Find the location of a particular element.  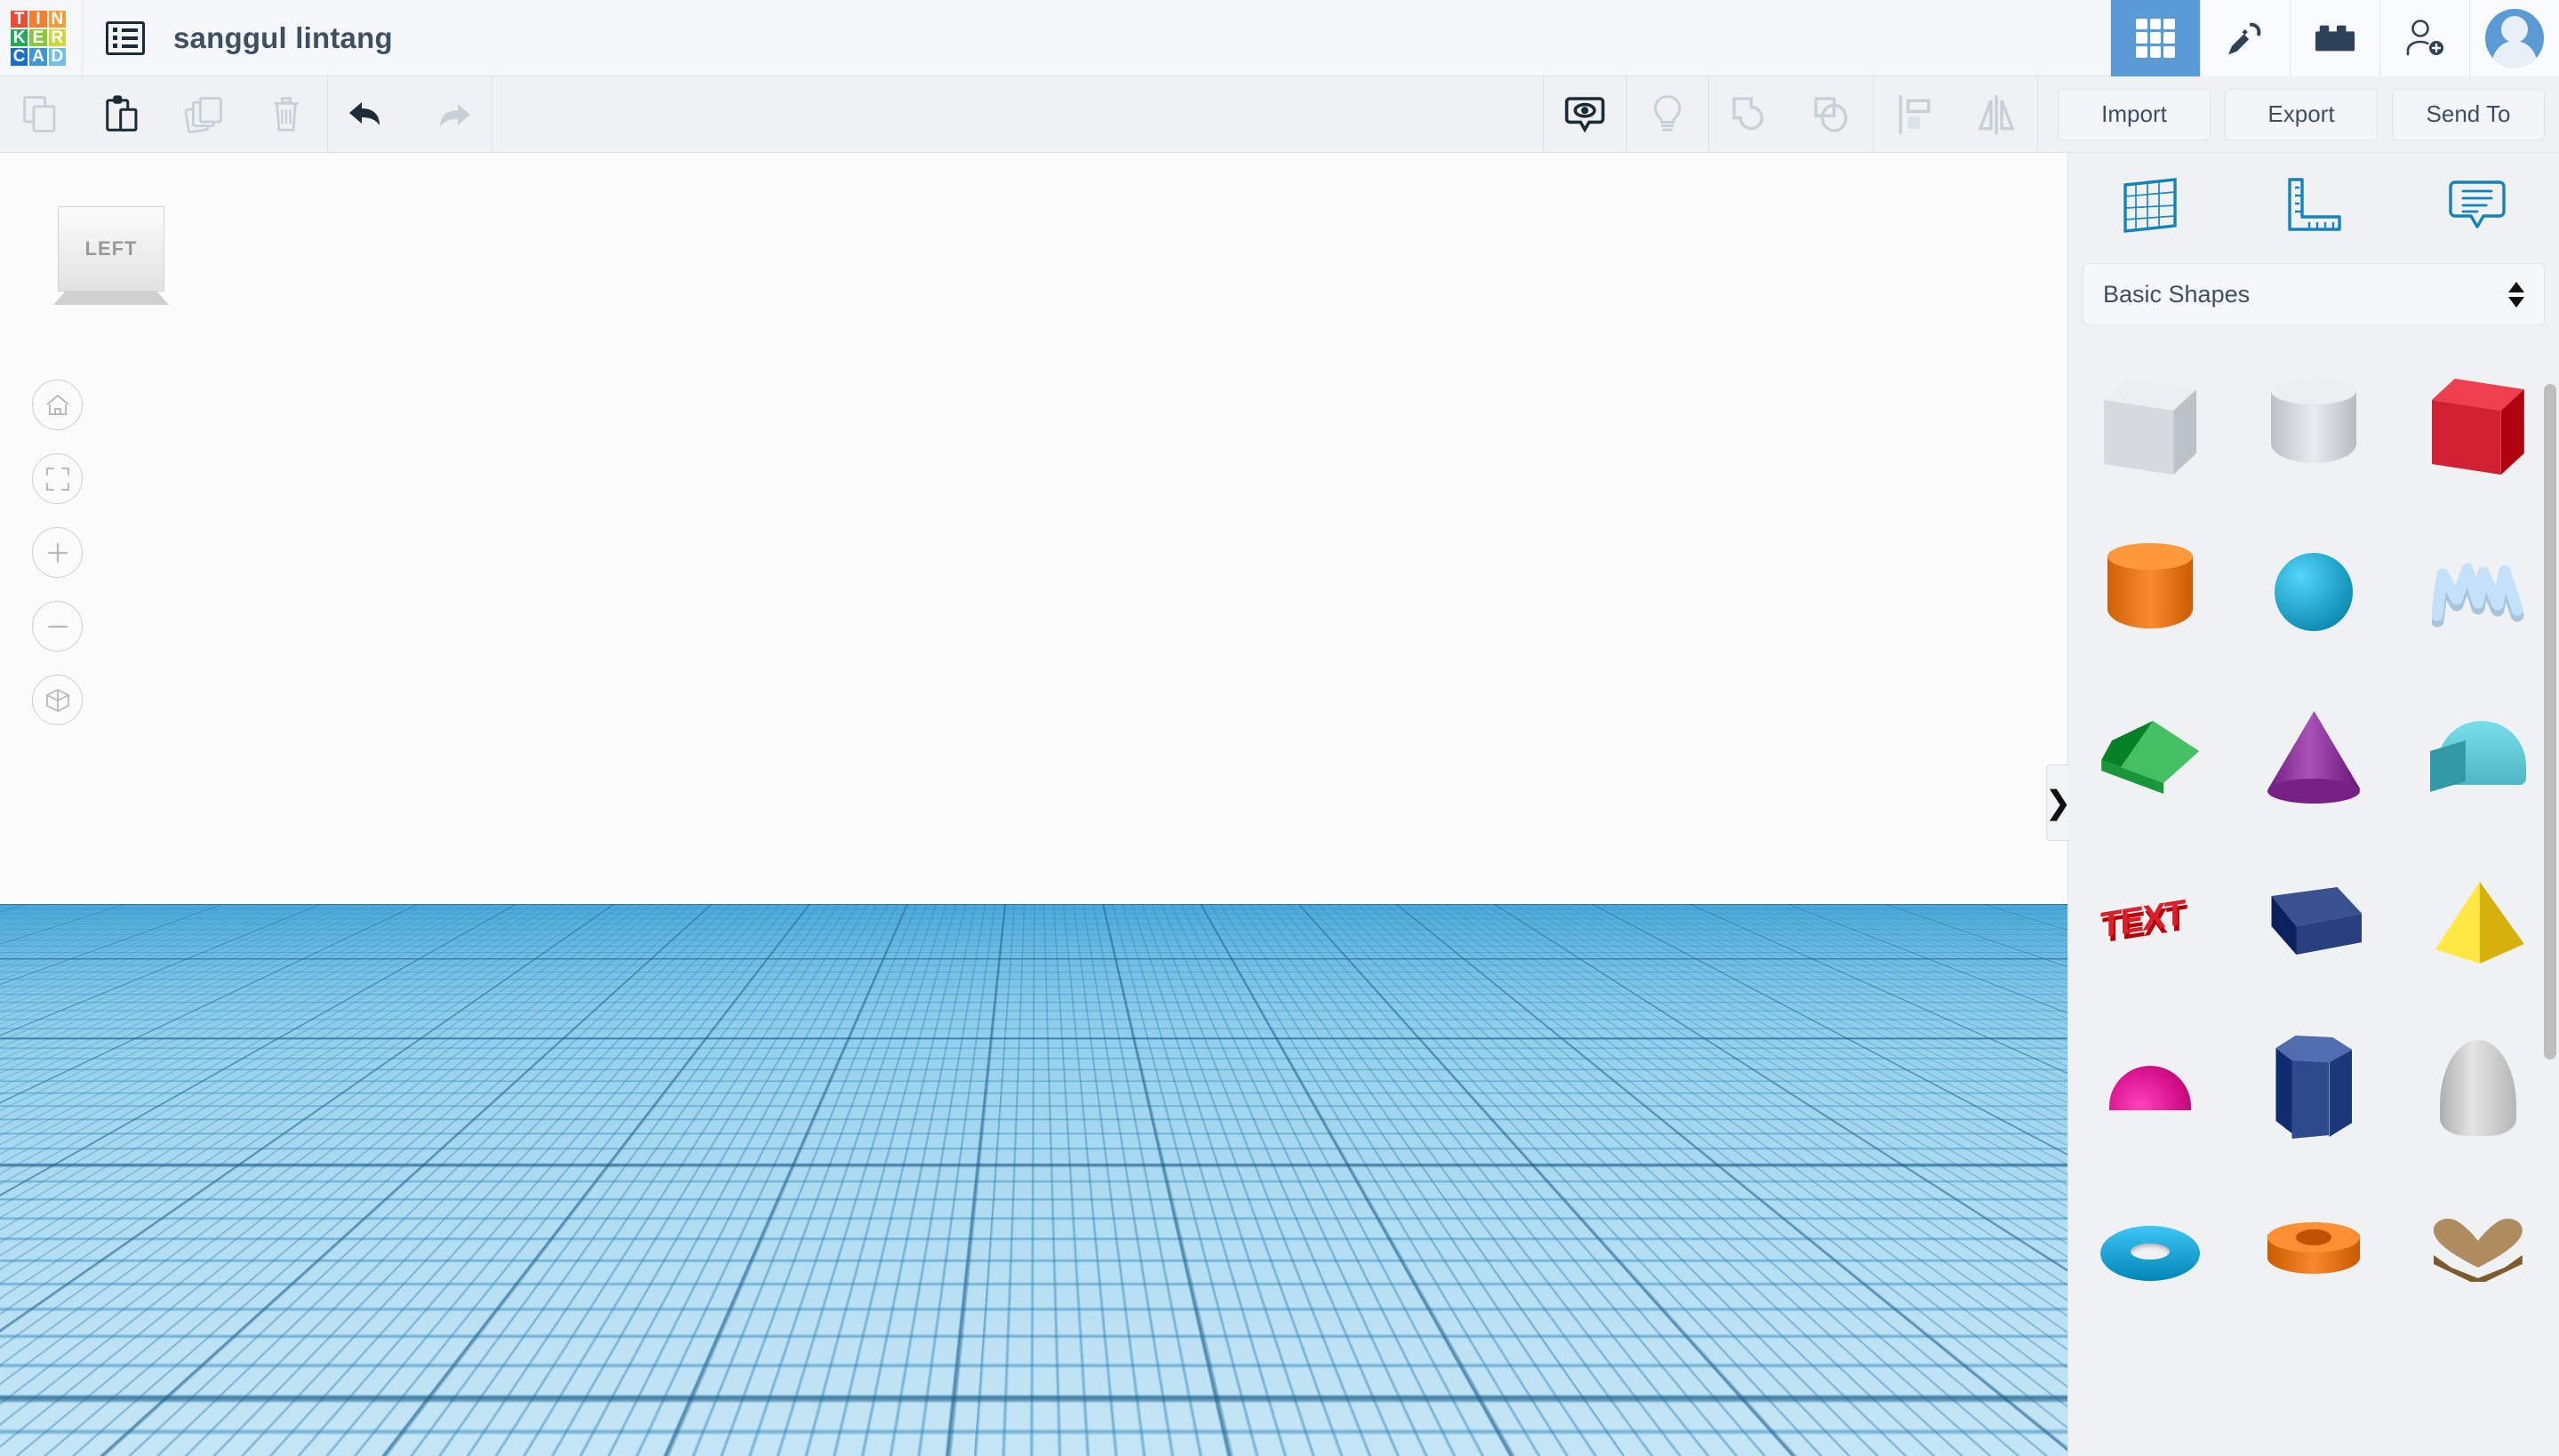

orthographic-toggle-icon is located at coordinates (57, 700).